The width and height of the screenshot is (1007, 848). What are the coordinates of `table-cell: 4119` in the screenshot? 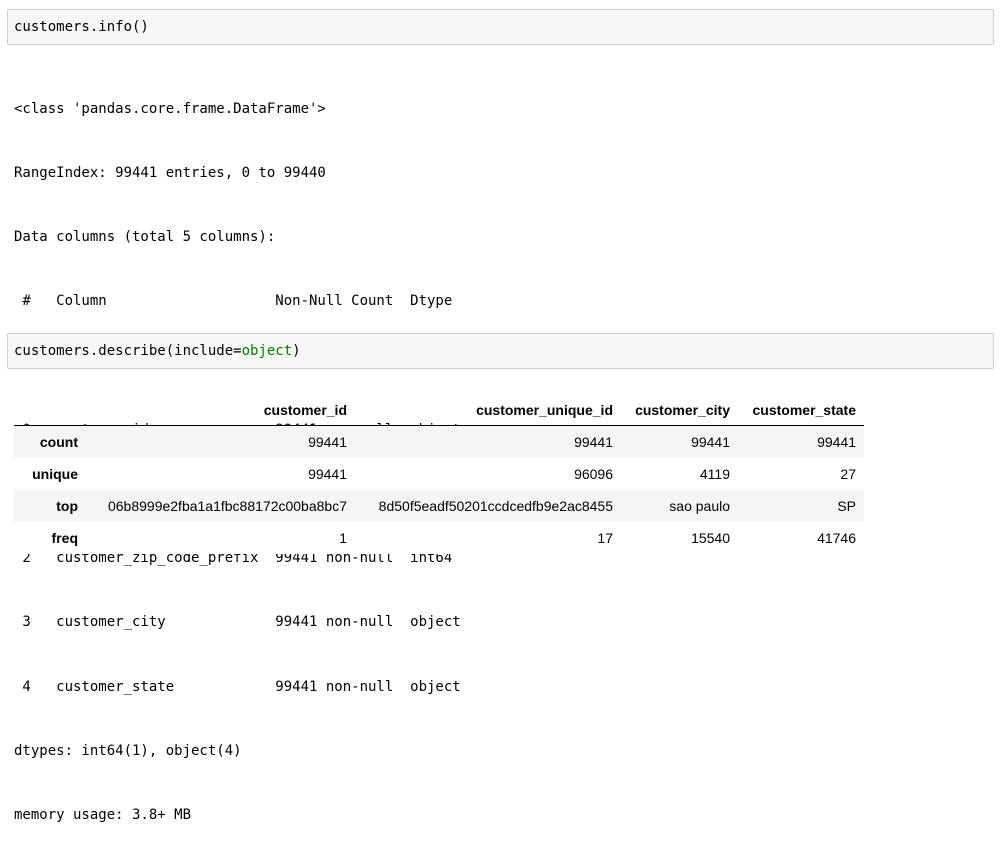 It's located at (714, 474).